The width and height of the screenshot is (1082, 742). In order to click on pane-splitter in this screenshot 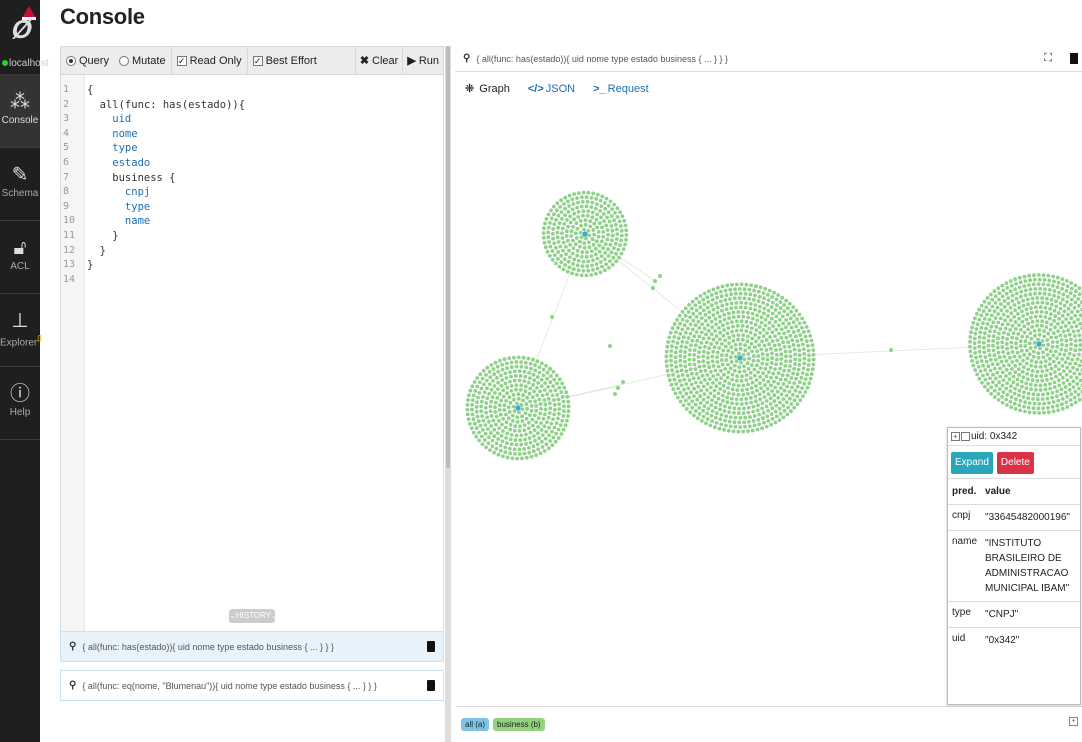, I will do `click(448, 394)`.